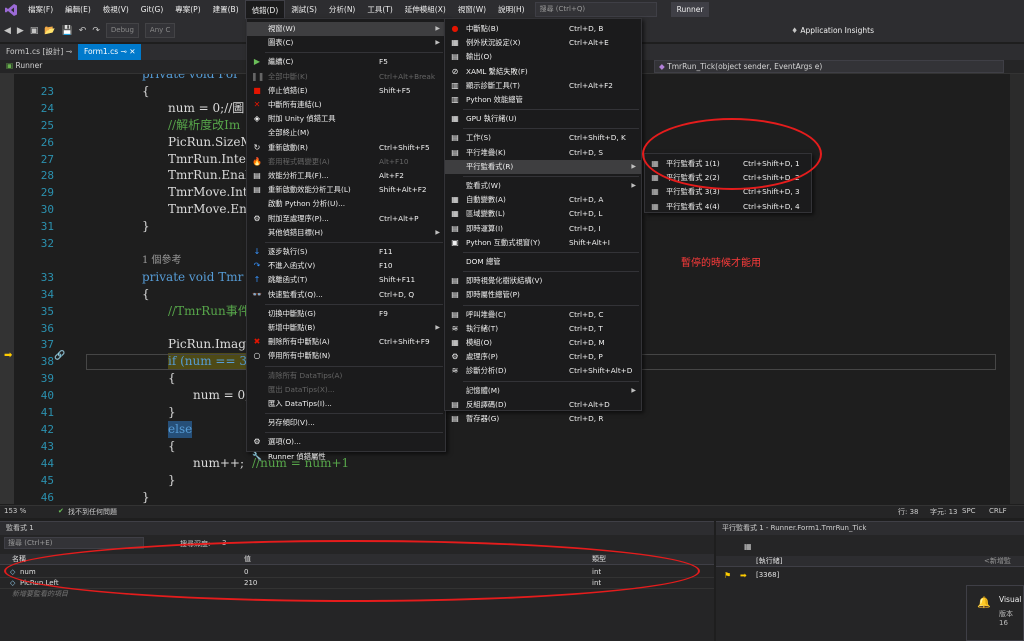 The width and height of the screenshot is (1024, 641). I want to click on menu-item-12: 說明(H), so click(511, 9).